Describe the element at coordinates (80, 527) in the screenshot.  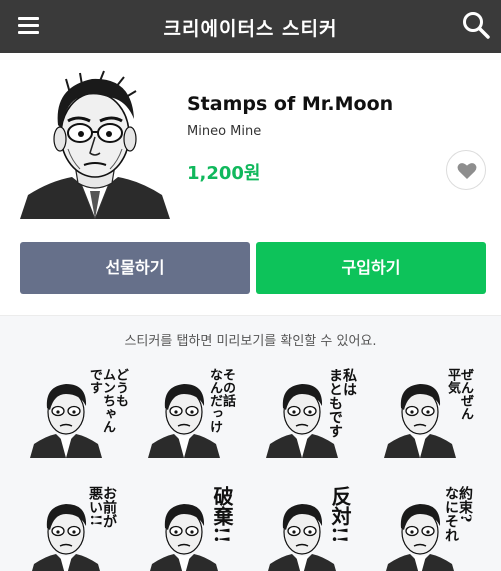
I see `sticker-thumbnail: お前が 悪い!!` at that location.